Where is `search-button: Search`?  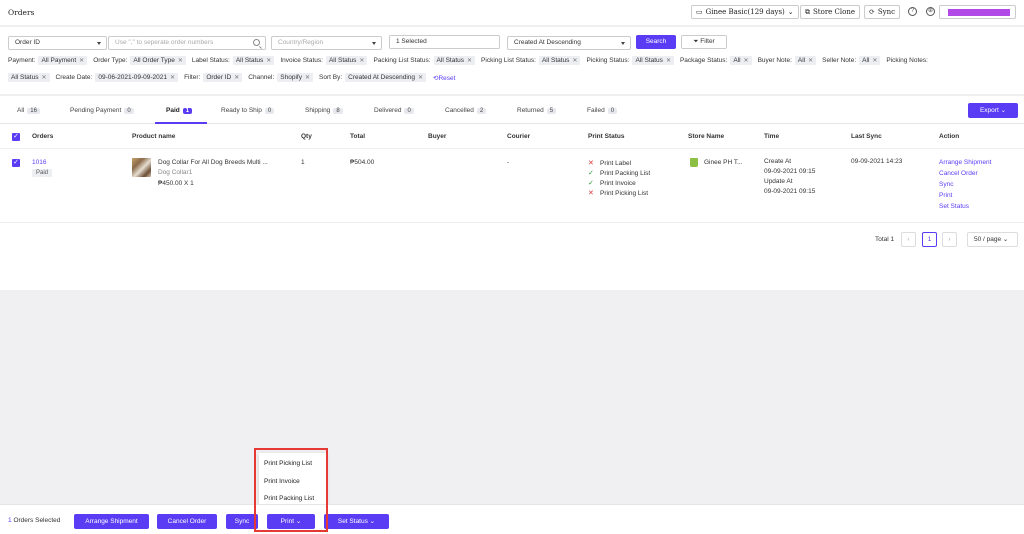
search-button: Search is located at coordinates (656, 42).